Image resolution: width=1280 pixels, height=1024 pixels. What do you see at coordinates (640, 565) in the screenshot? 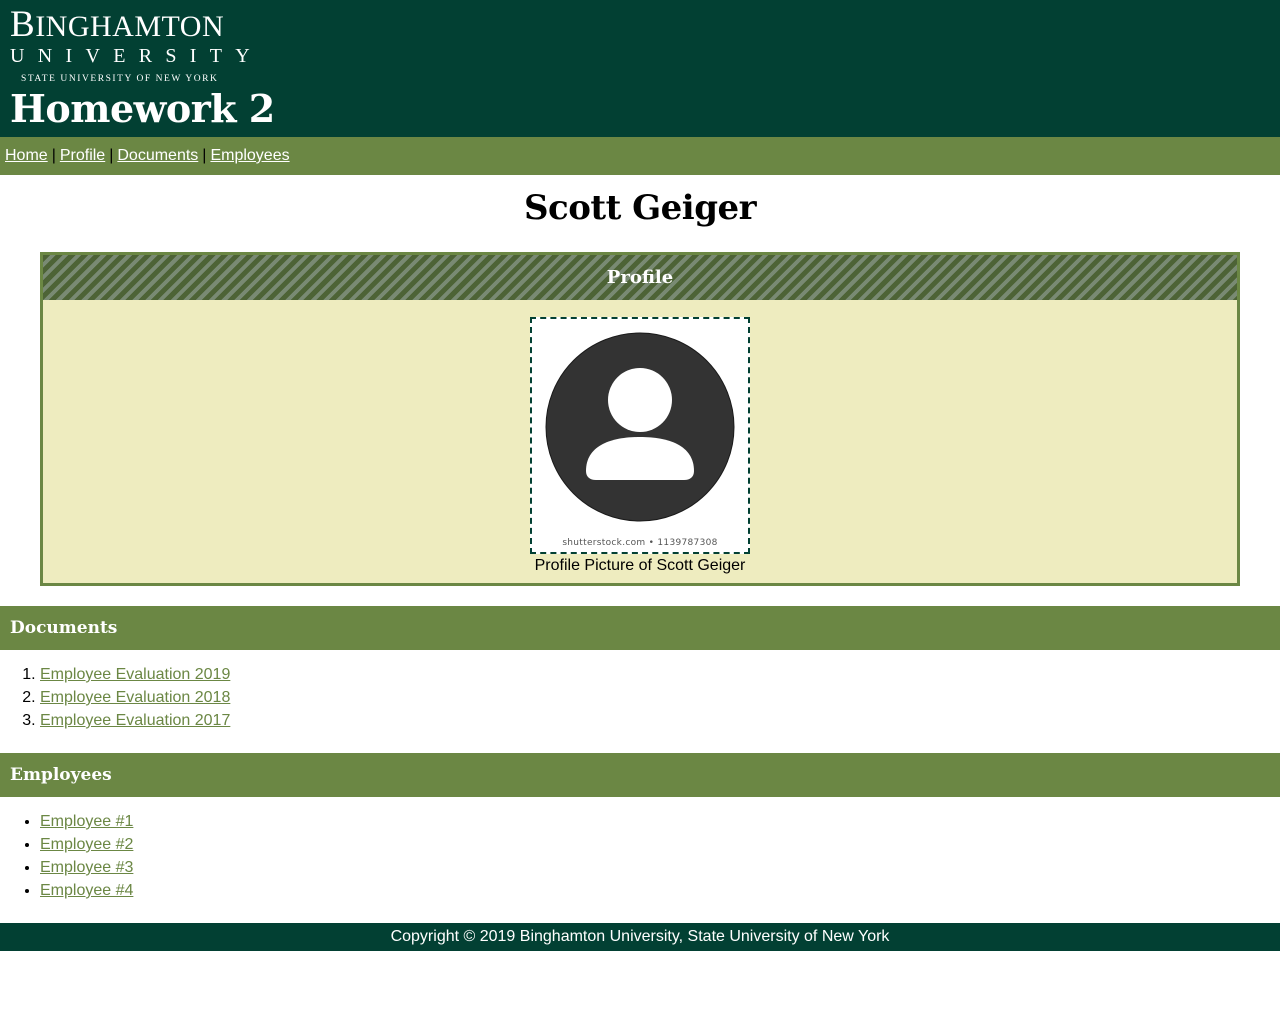
I see `profile-picture-caption: Profile Picture of Scott Geiger` at bounding box center [640, 565].